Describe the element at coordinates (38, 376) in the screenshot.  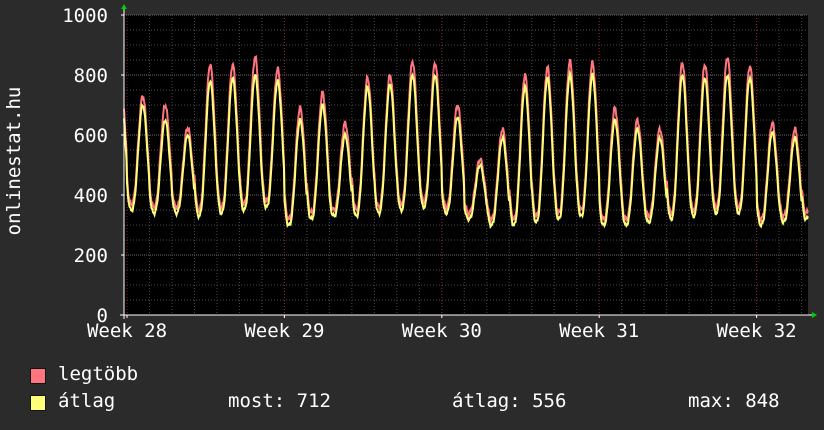
I see `legend-swatch-max` at that location.